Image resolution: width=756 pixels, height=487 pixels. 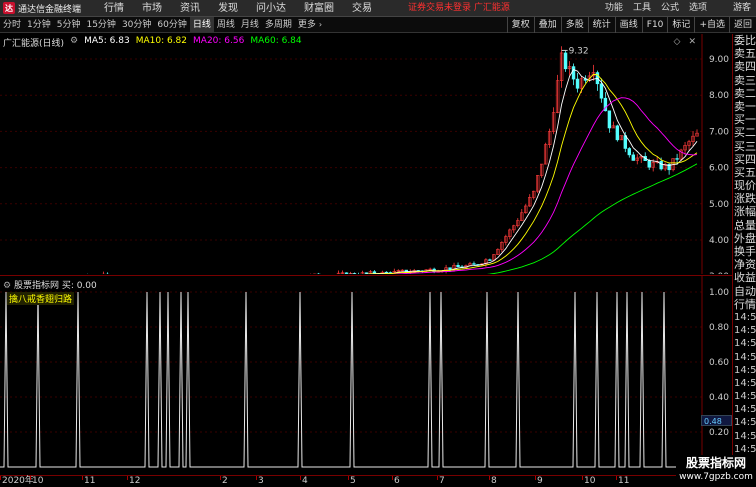 What do you see at coordinates (171, 25) in the screenshot?
I see `period-60min: 60分钟` at bounding box center [171, 25].